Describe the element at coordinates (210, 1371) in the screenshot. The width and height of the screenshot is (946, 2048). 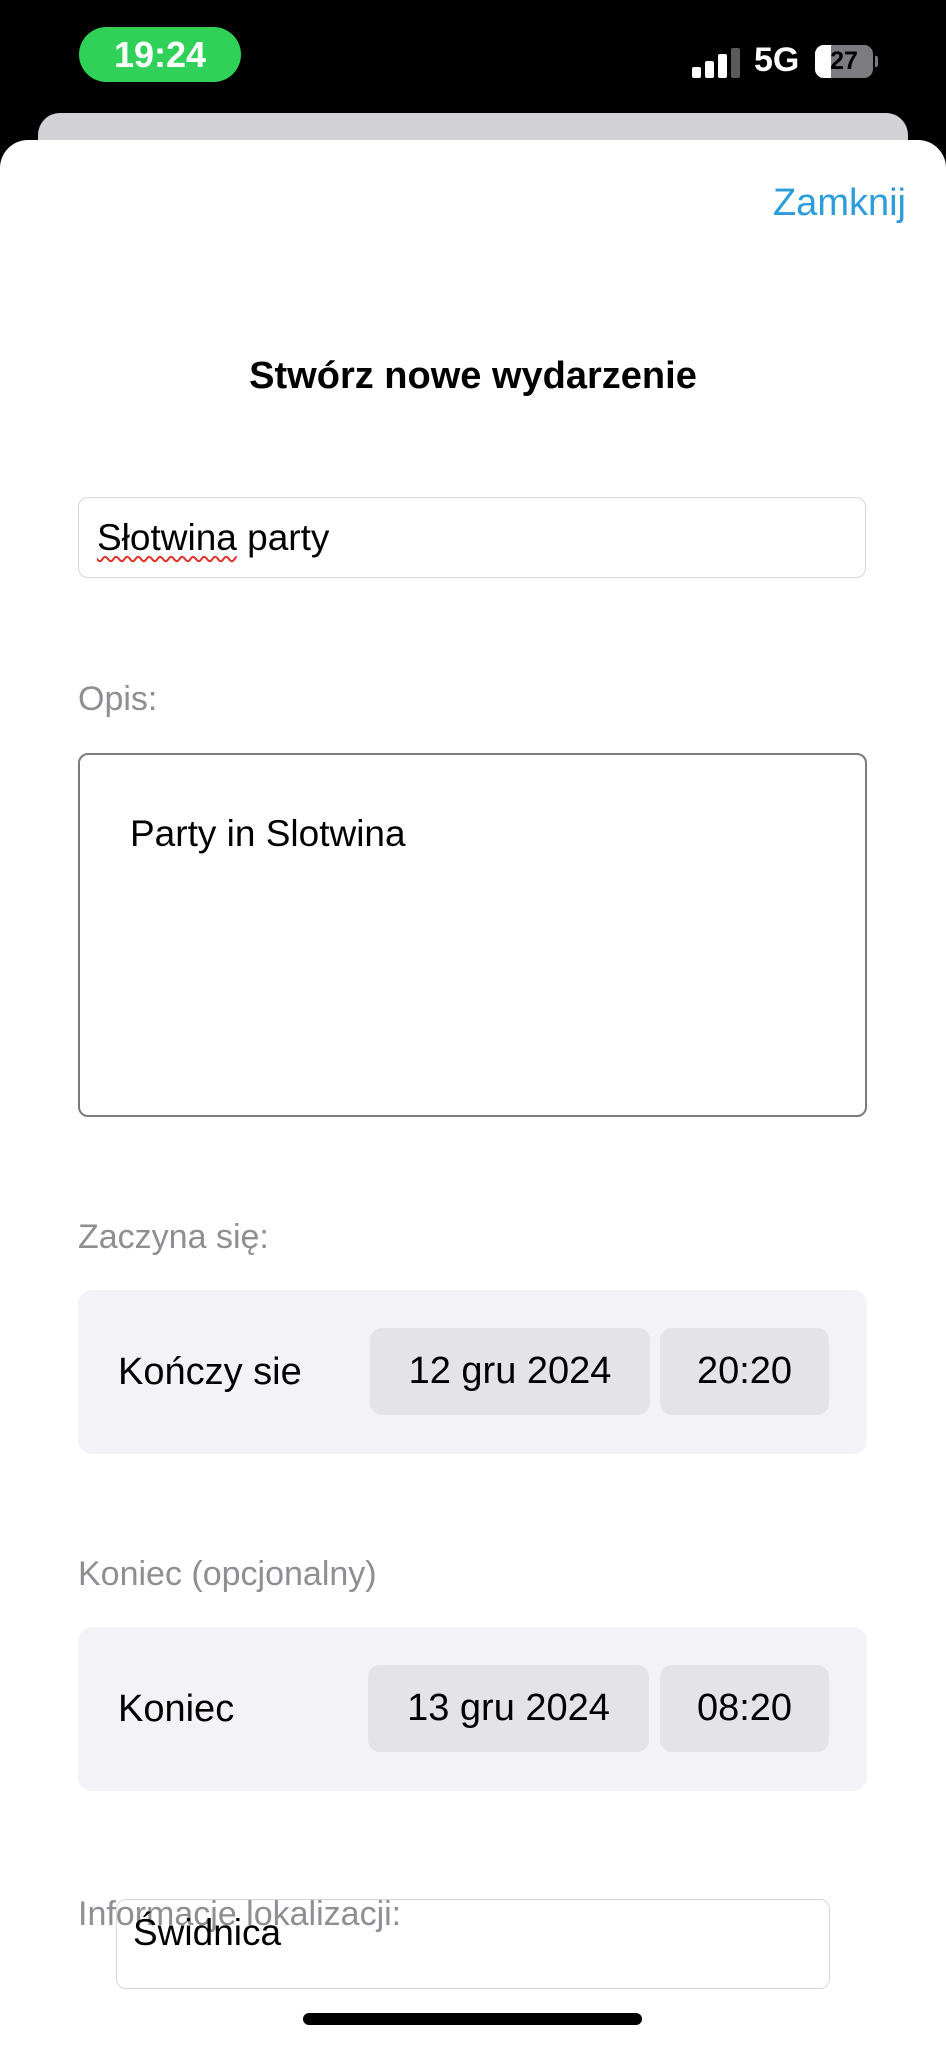
I see `start-row-label: Kończy sie` at that location.